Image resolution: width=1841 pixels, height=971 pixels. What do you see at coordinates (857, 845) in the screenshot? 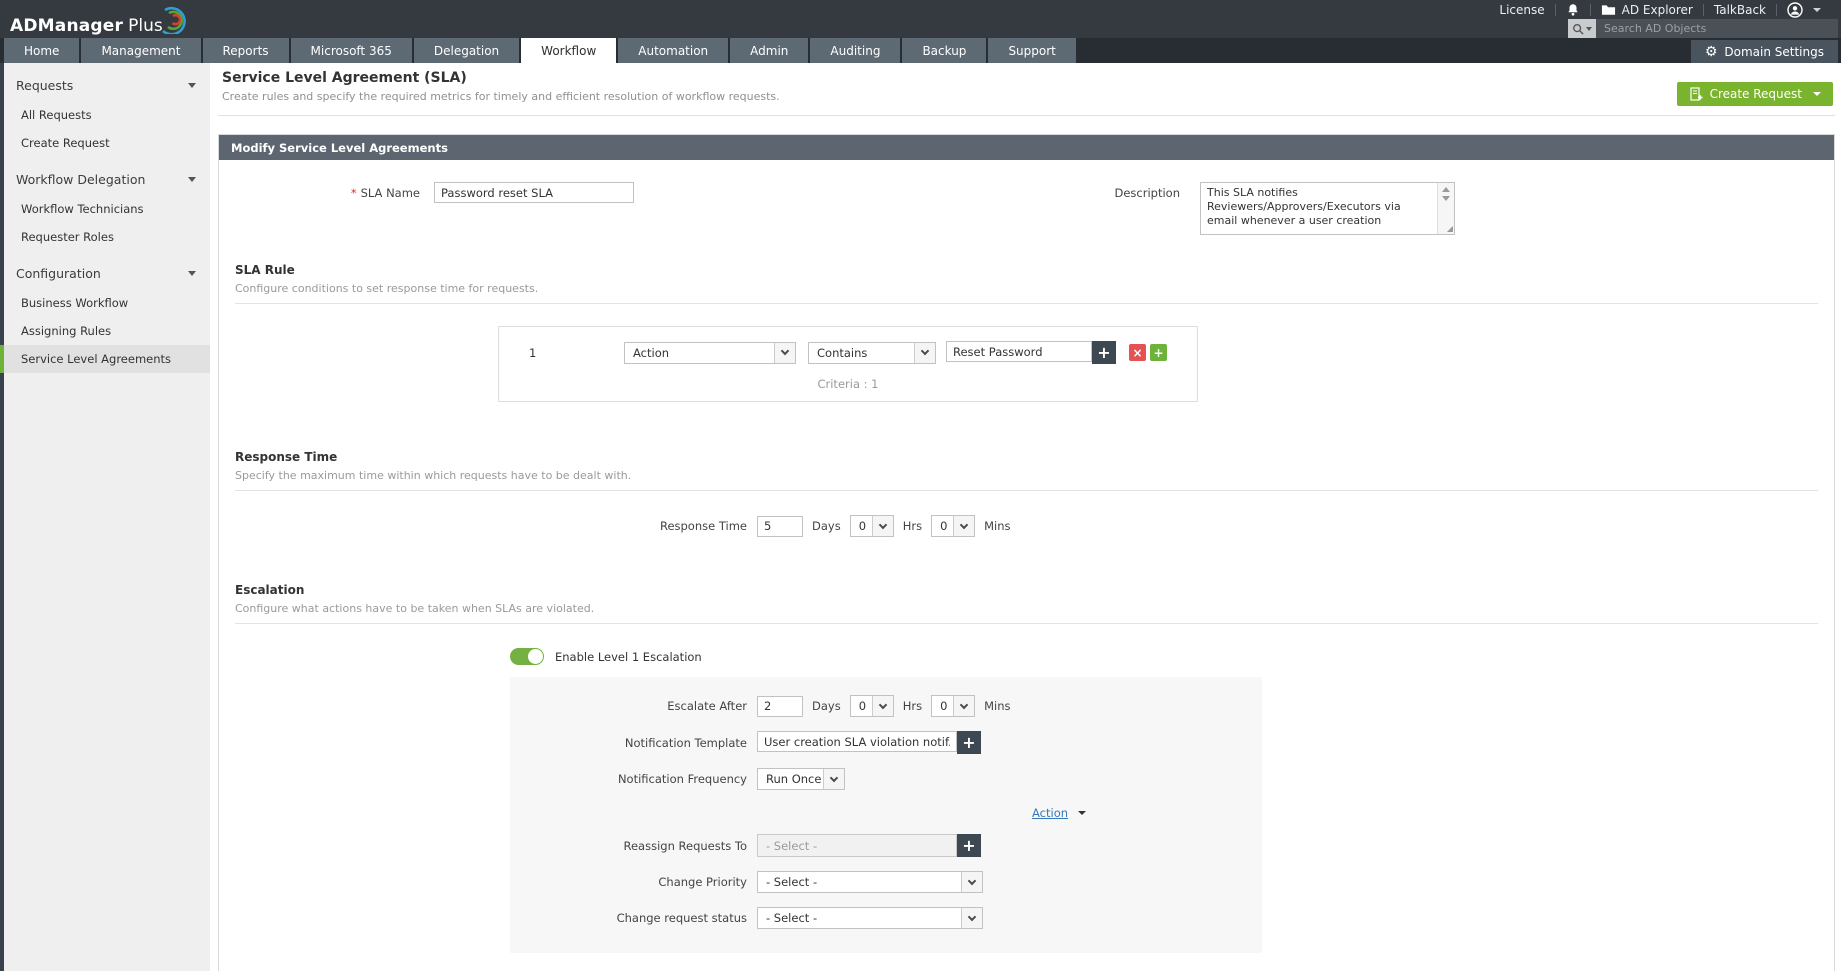
I see `reassign-select: - Select -` at bounding box center [857, 845].